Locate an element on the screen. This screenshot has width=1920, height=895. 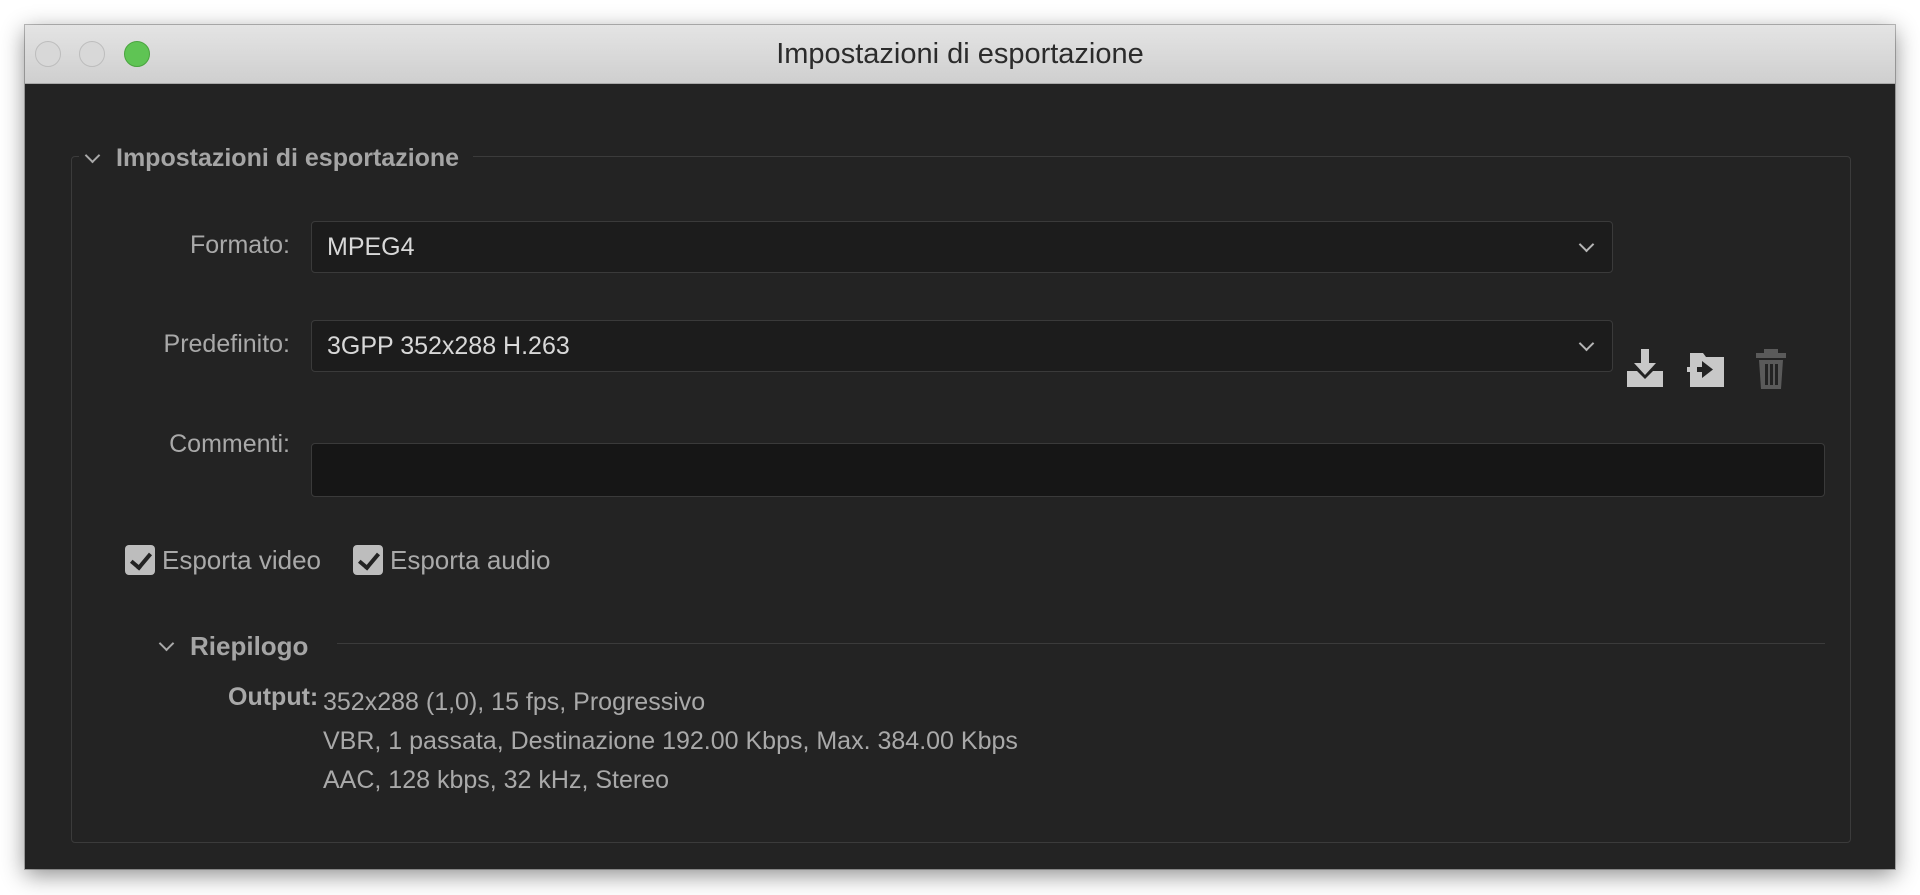
titlebar: Impostazioni di esportazione is located at coordinates (960, 54).